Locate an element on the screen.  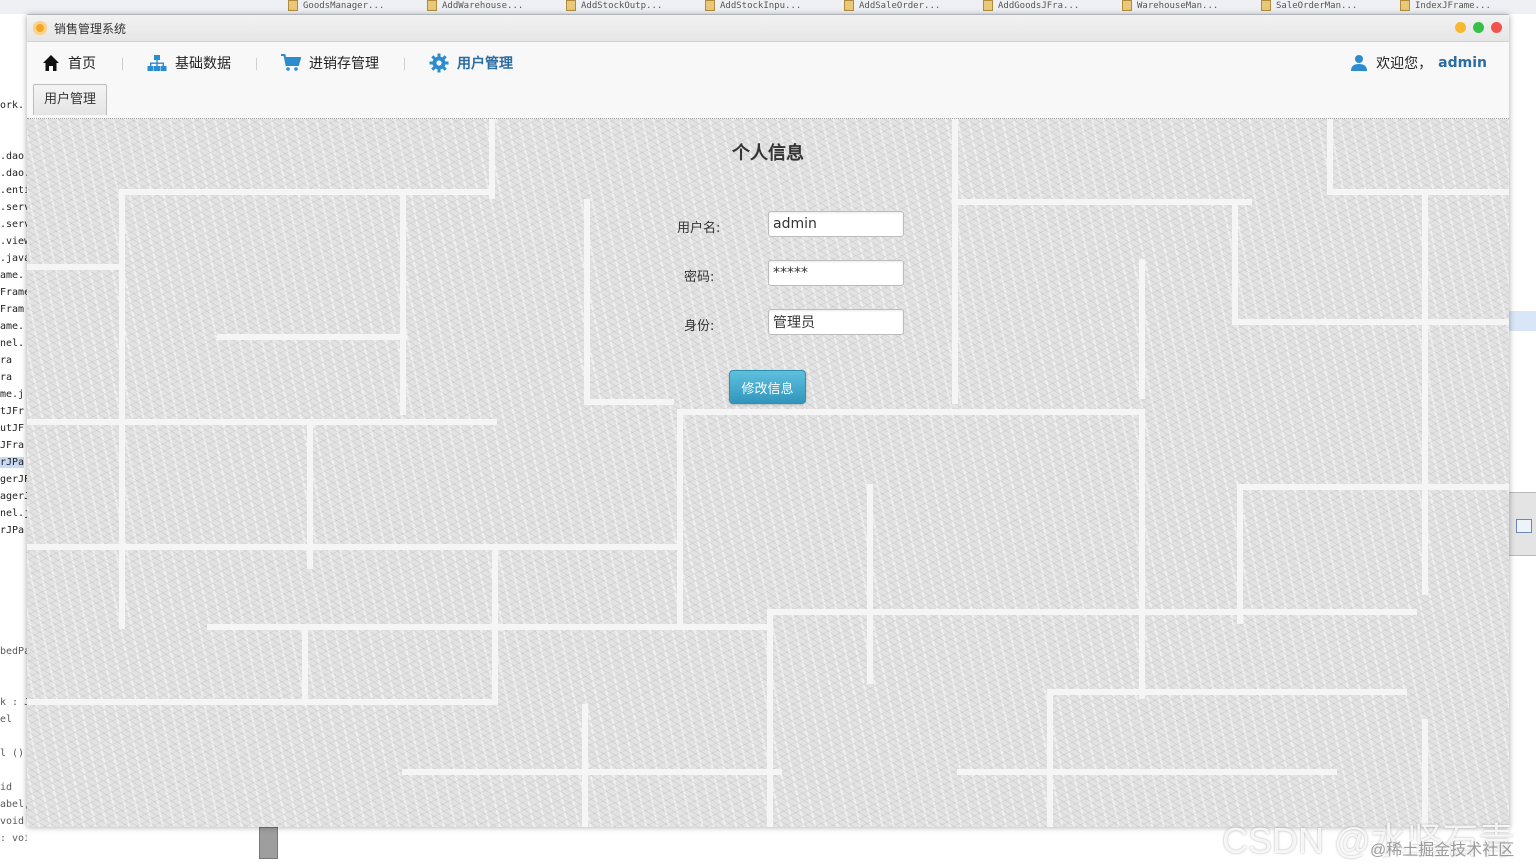
maximize-button is located at coordinates (1478, 27).